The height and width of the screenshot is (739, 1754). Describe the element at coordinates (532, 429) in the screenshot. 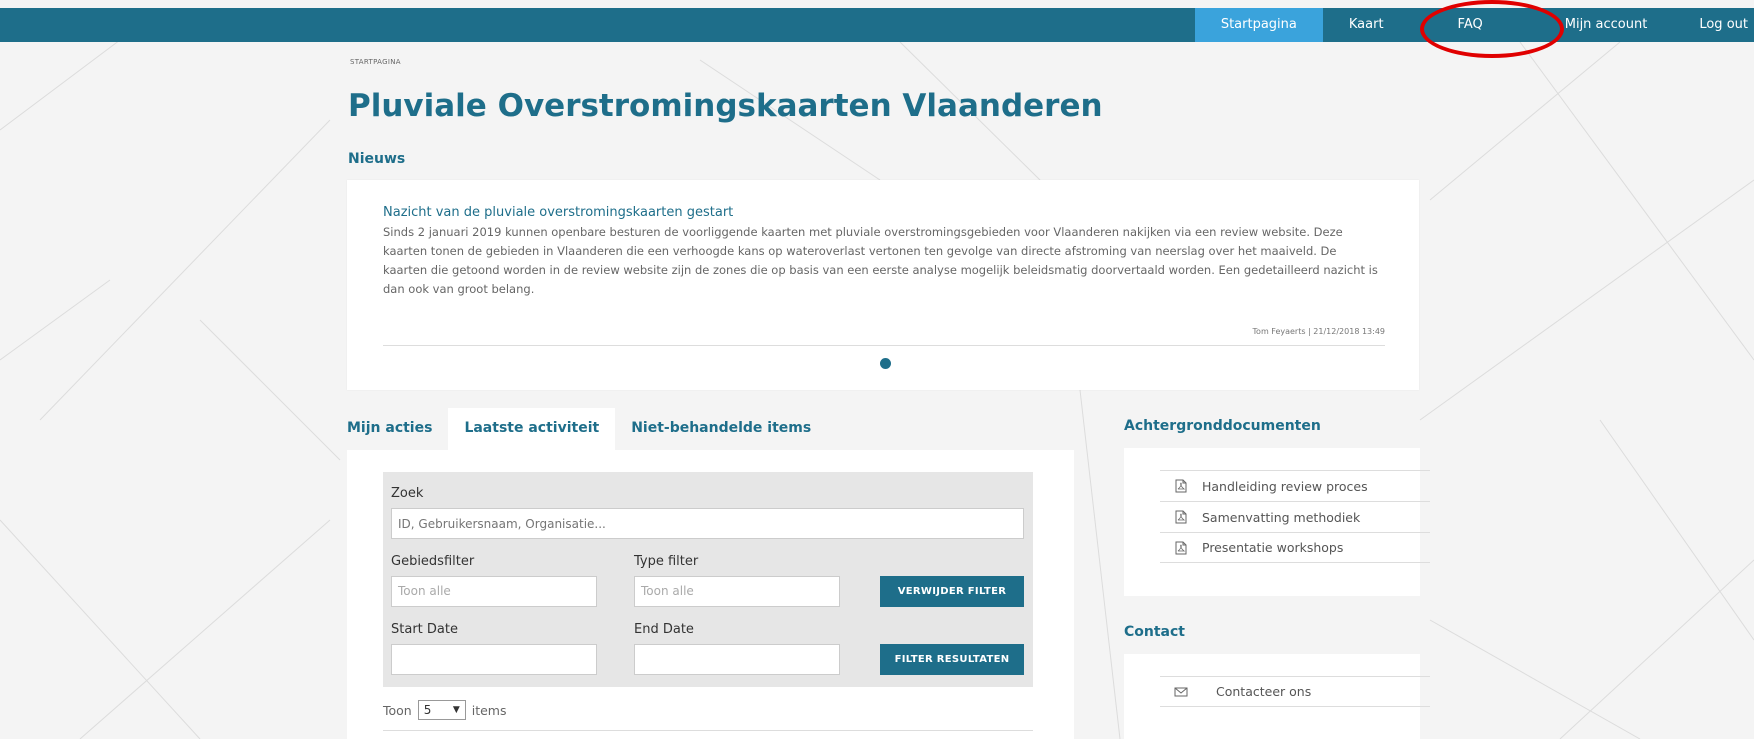

I see `tab-laatste-activiteit: Laatste activiteit` at that location.